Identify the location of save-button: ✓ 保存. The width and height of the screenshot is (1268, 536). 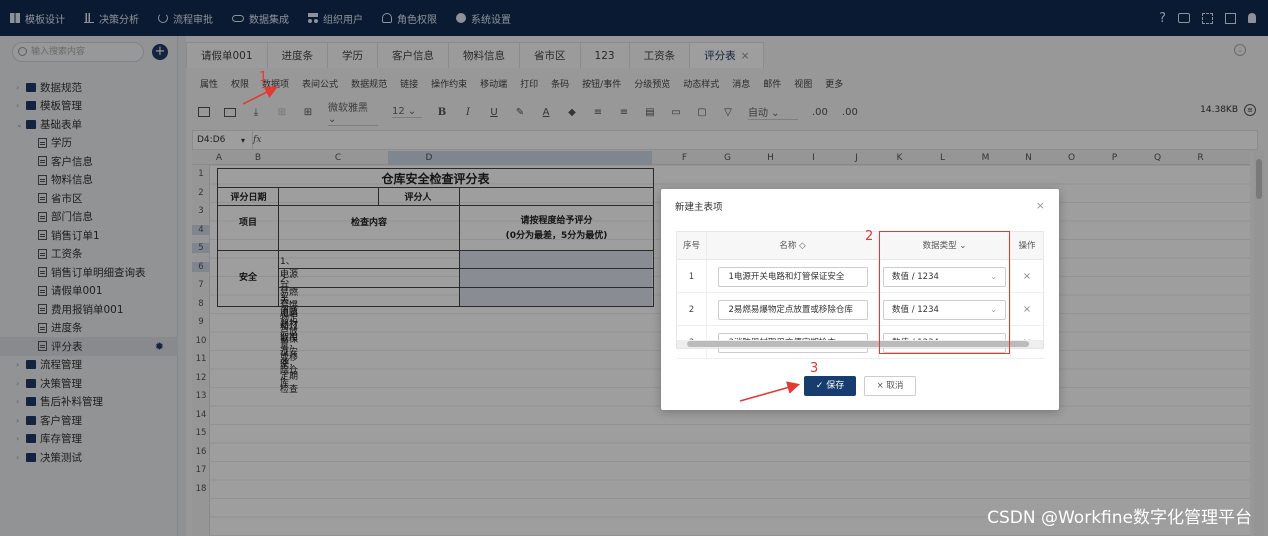
(830, 386).